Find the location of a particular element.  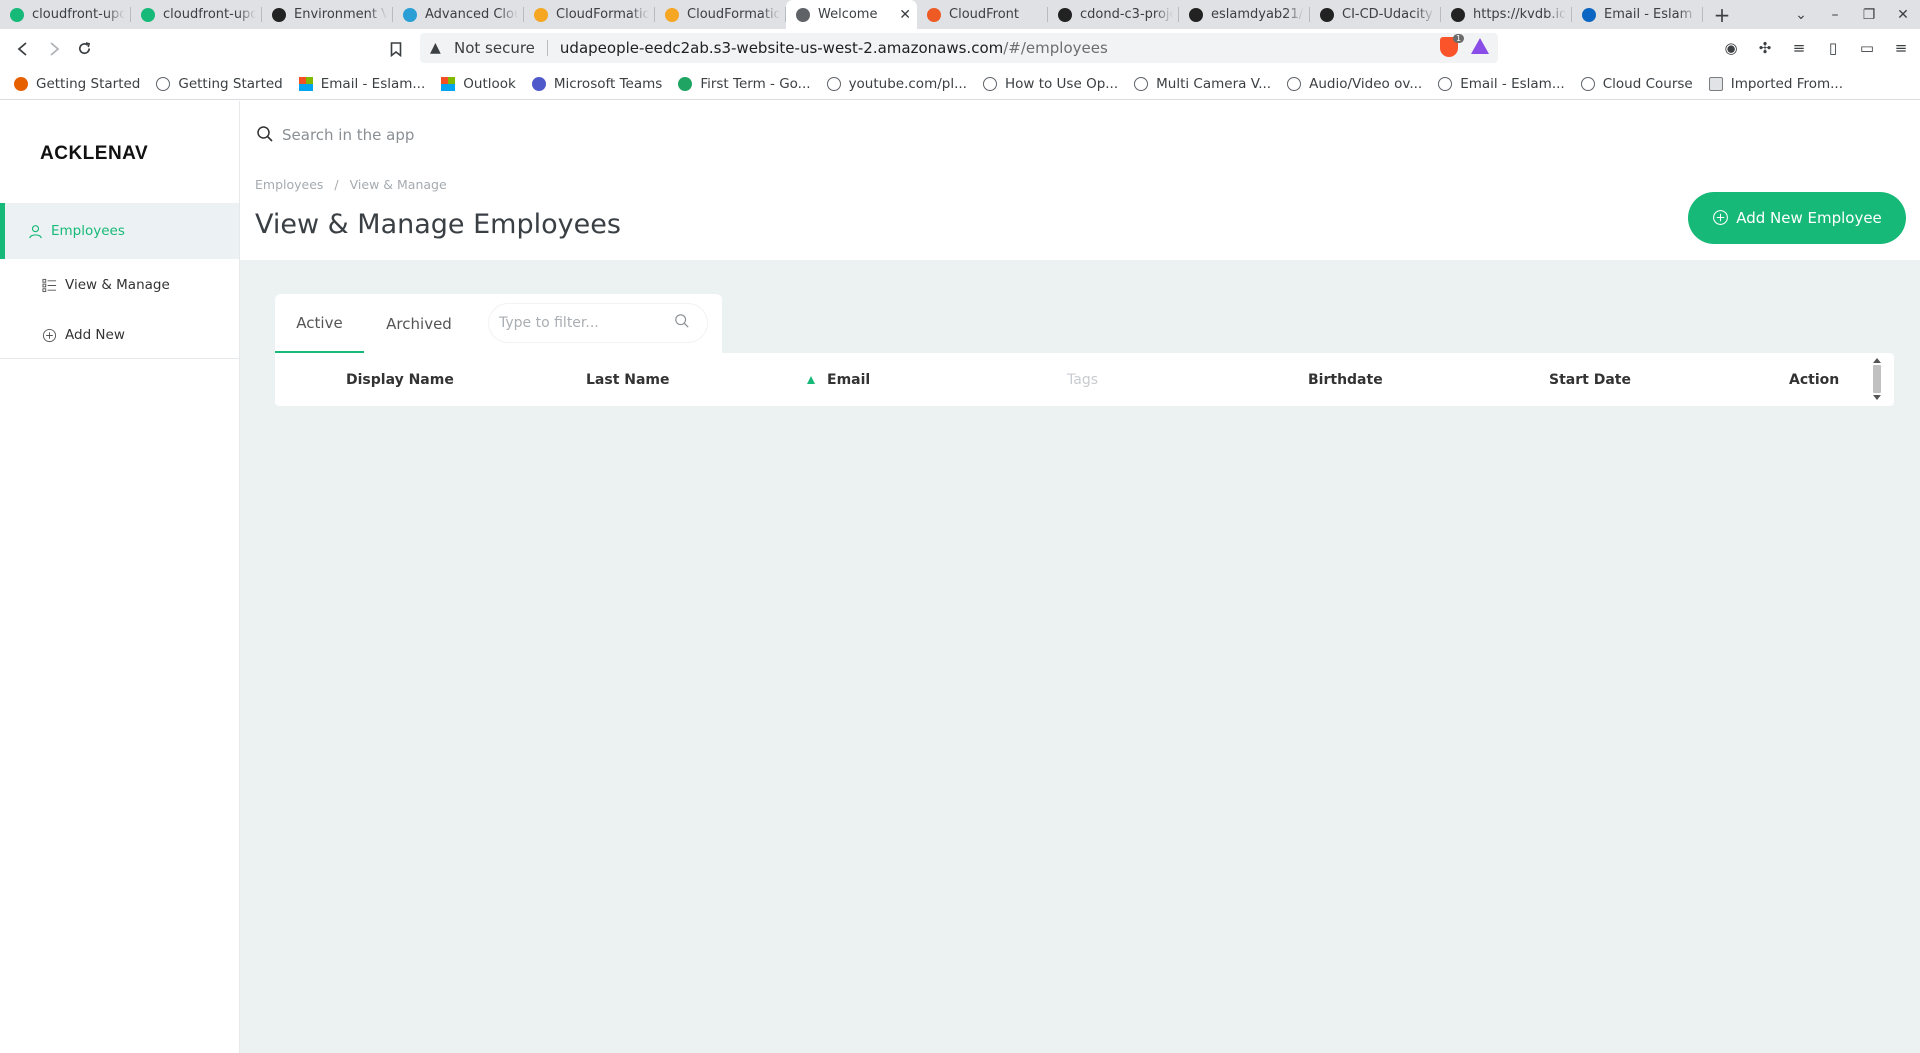

breadcrumb-employees: Employees is located at coordinates (289, 184).